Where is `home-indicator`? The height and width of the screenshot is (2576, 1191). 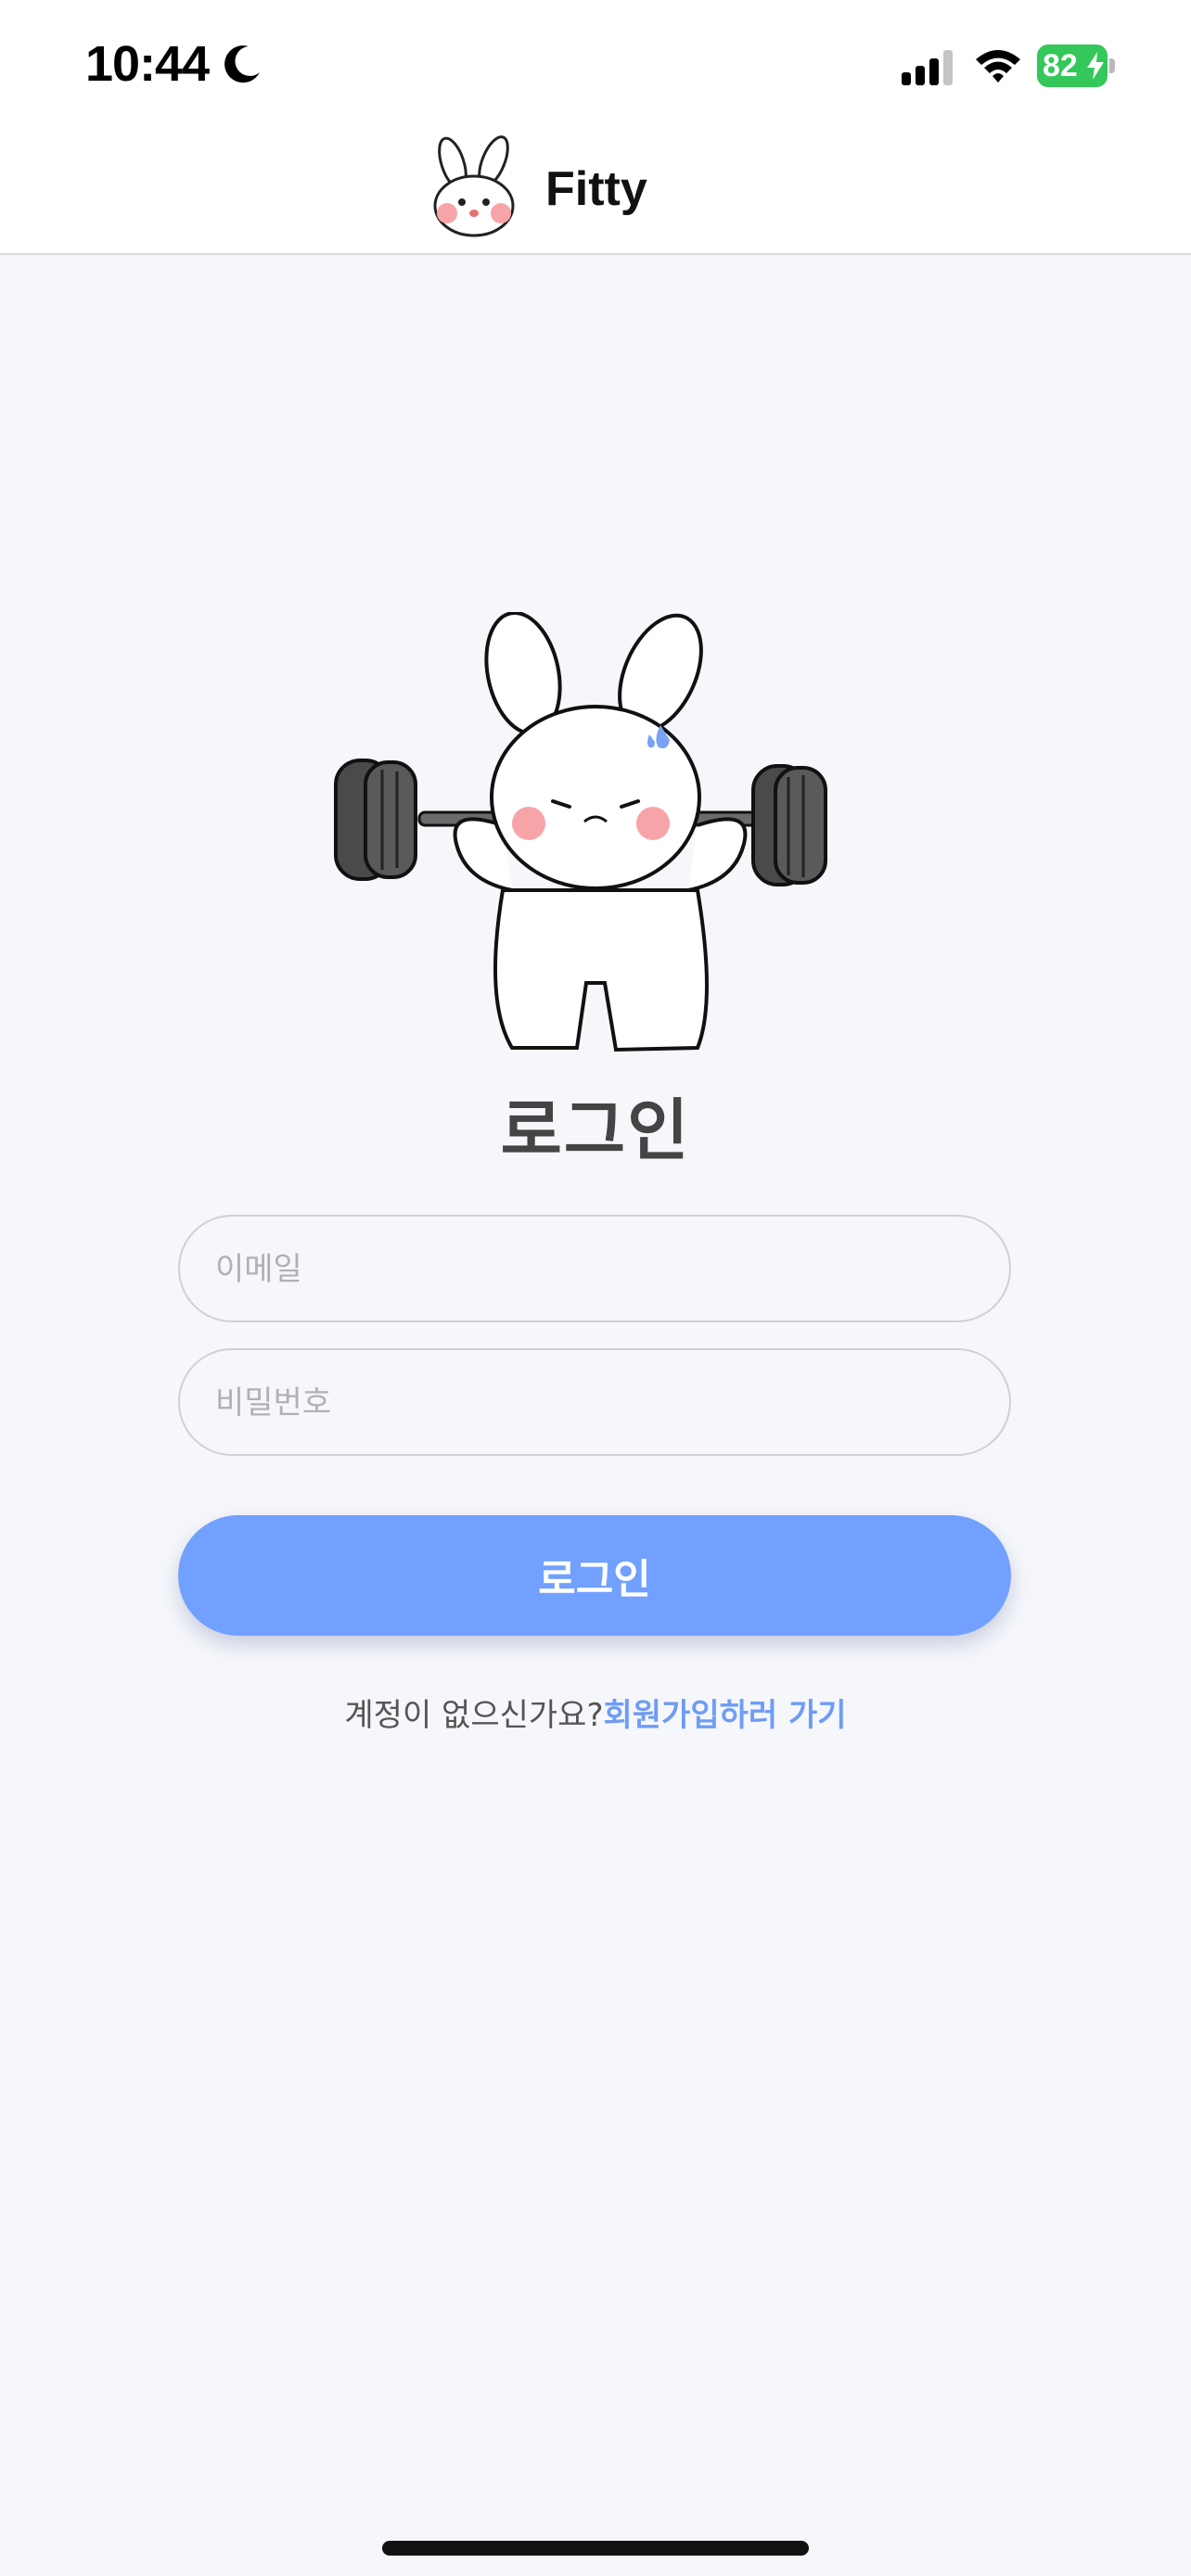 home-indicator is located at coordinates (595, 2548).